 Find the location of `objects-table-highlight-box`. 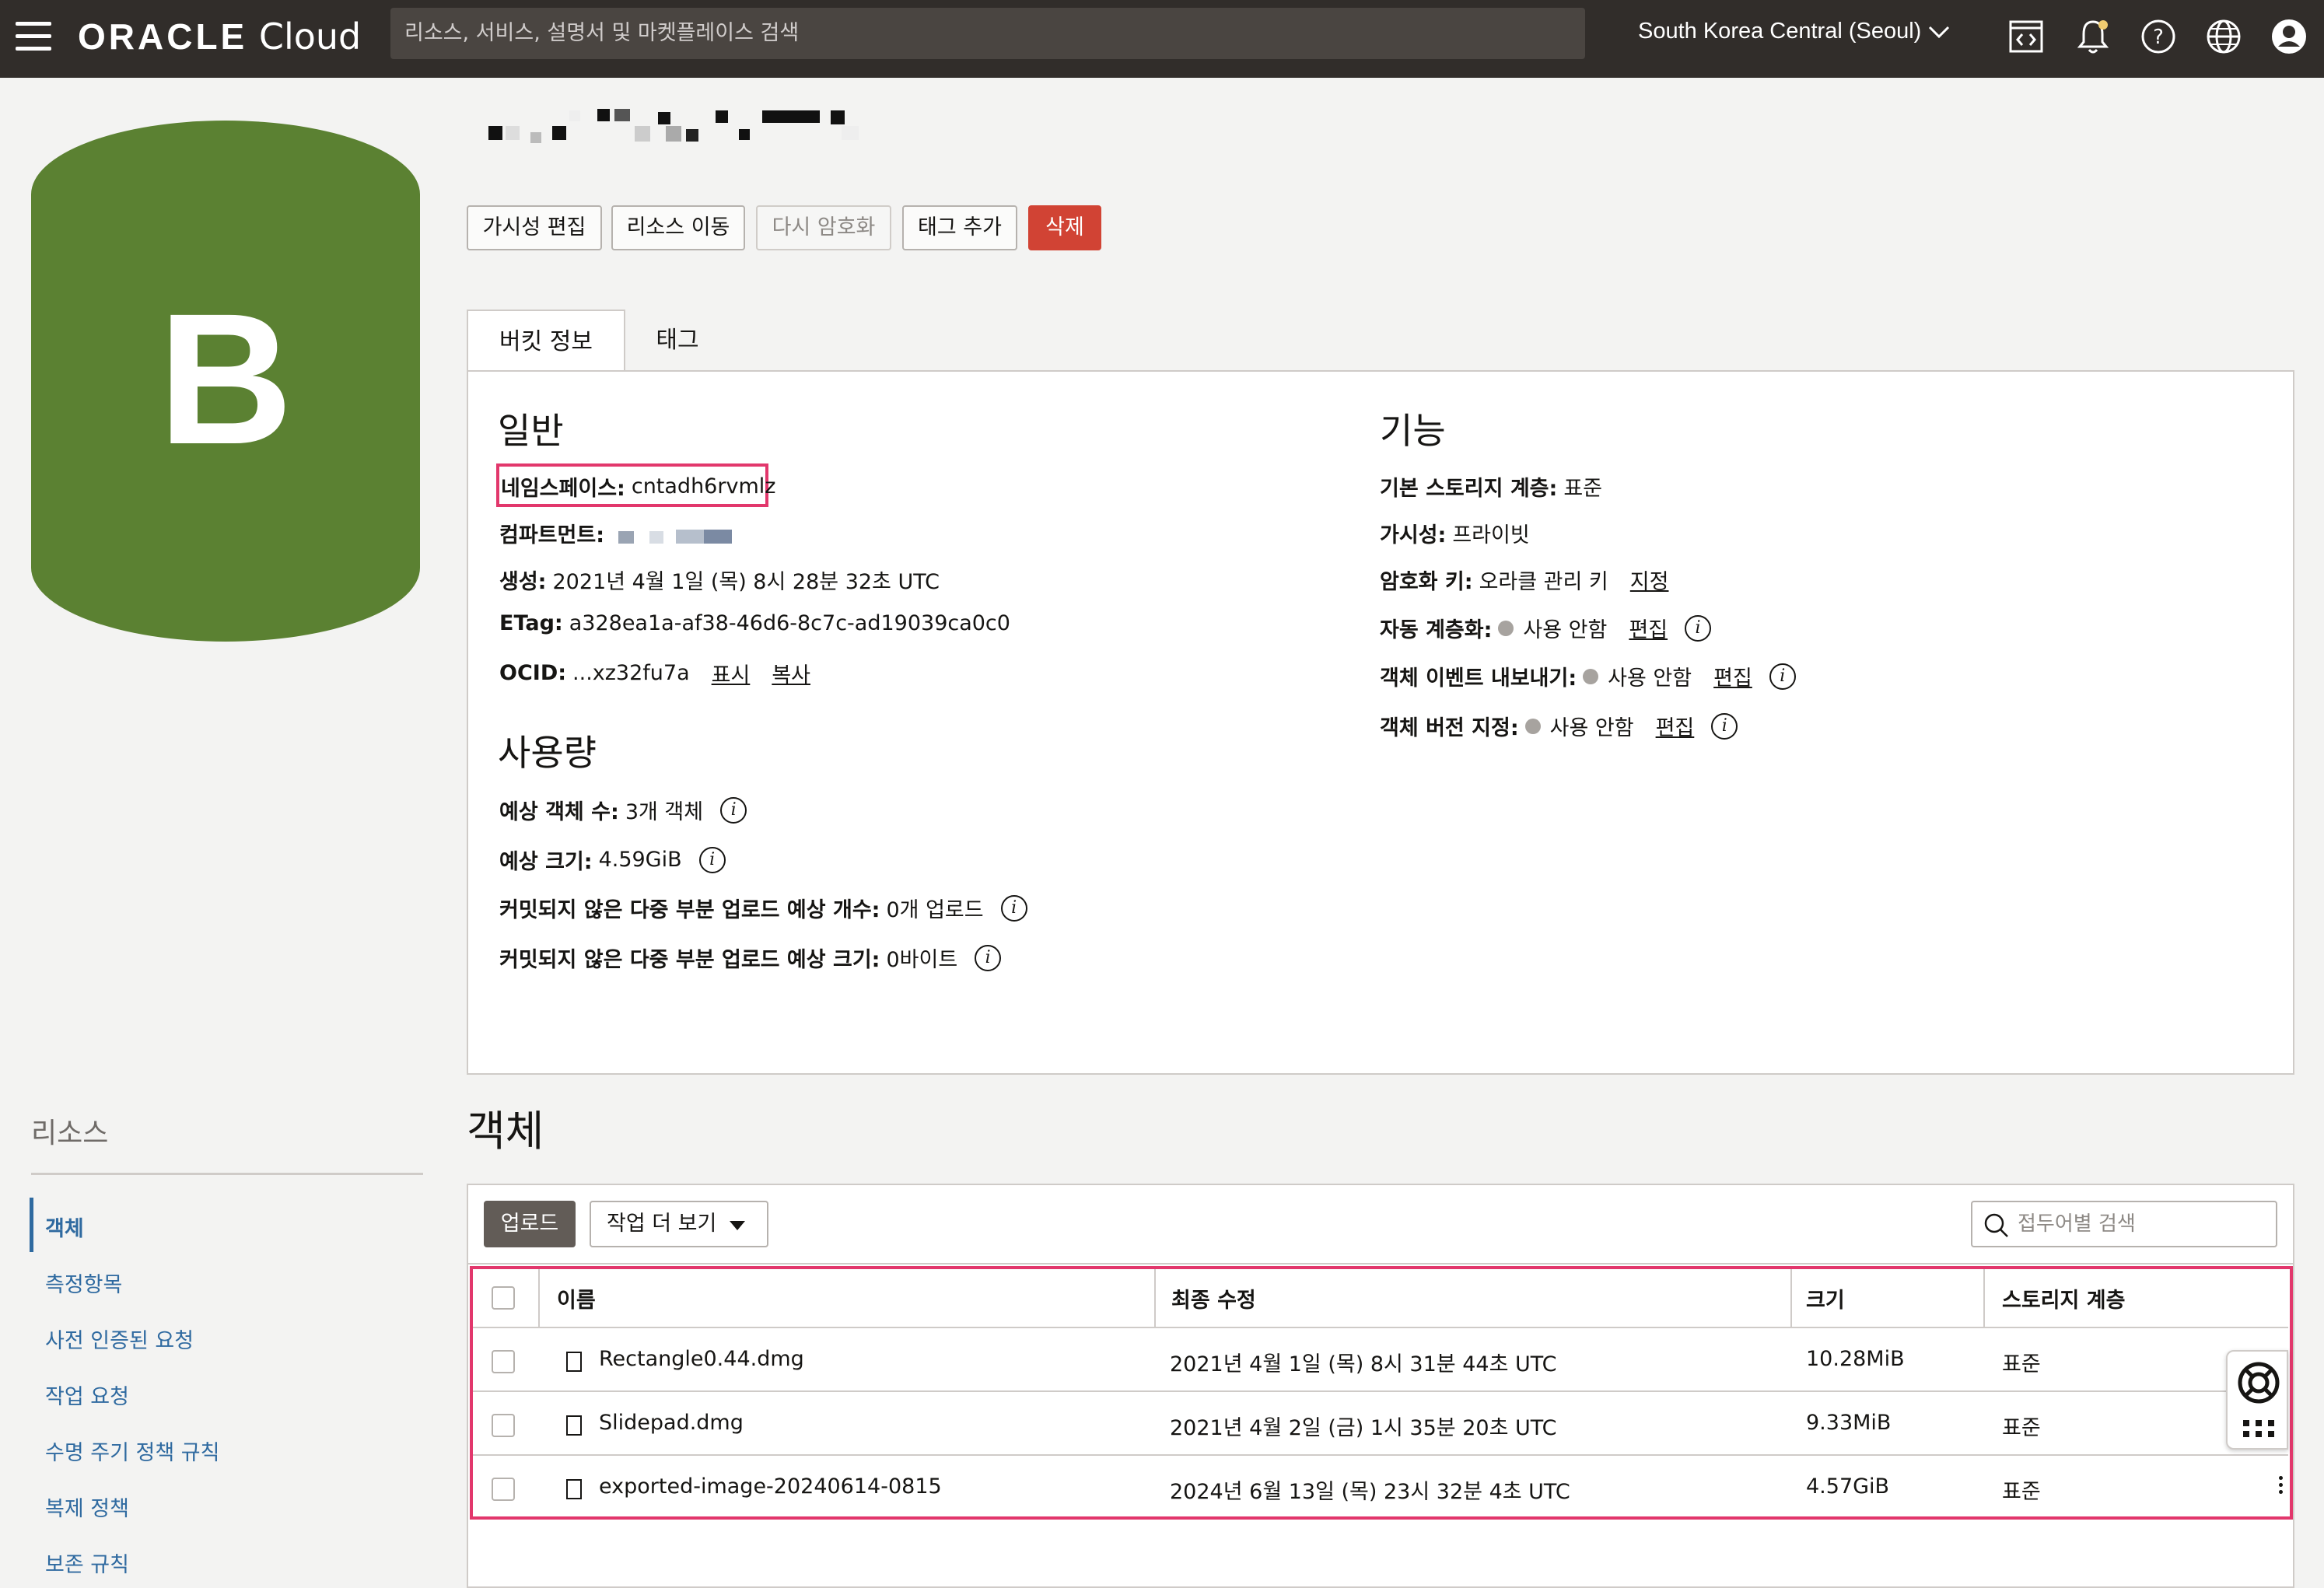

objects-table-highlight-box is located at coordinates (1381, 1393).